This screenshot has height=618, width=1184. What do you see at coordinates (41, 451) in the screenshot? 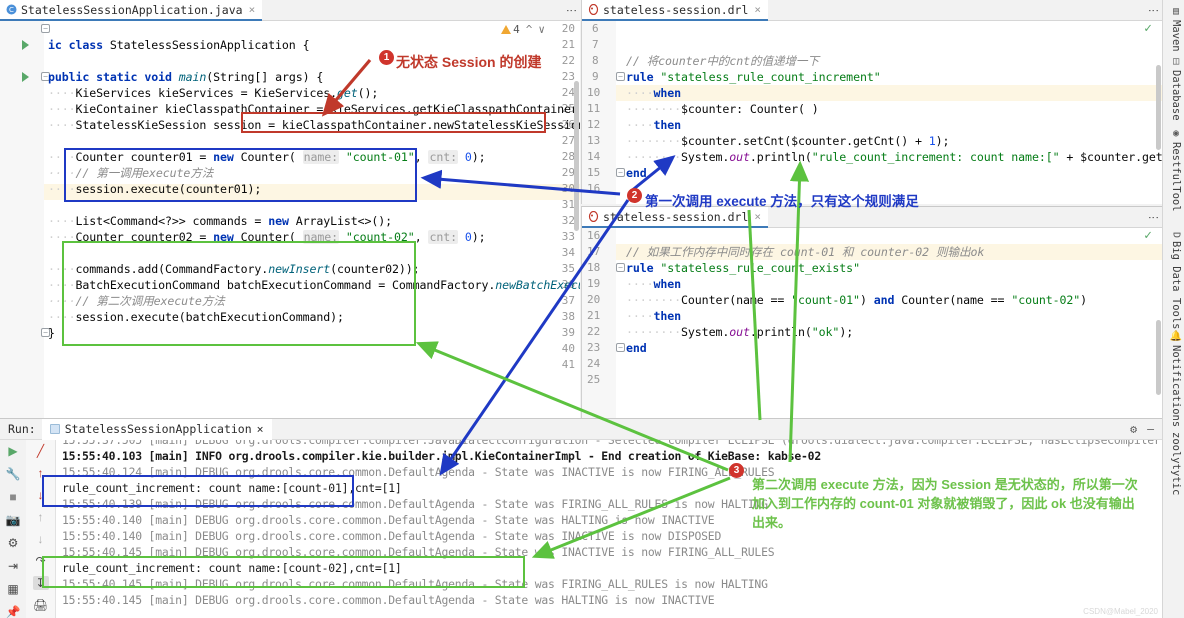
I see `edit-icon: ╱` at bounding box center [41, 451].